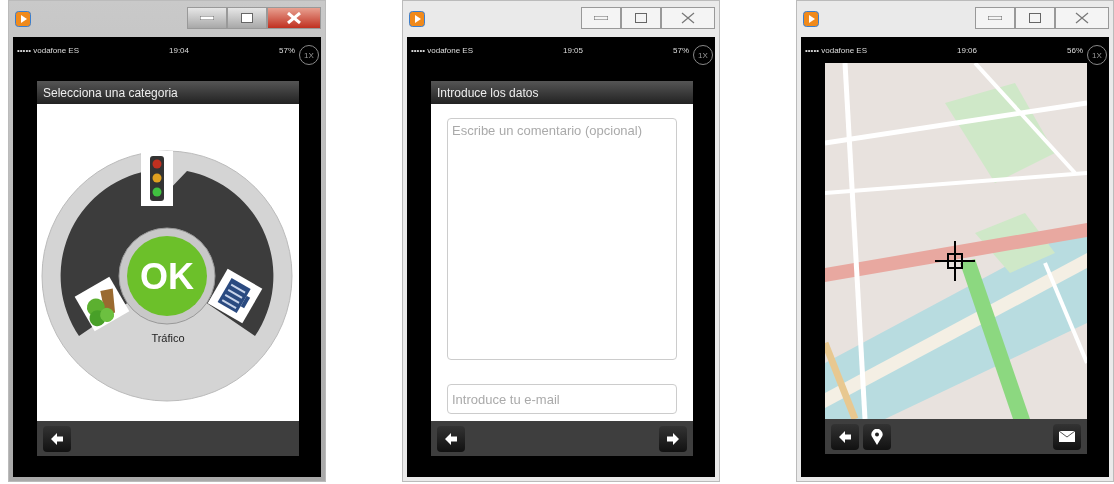 This screenshot has height=484, width=1114. Describe the element at coordinates (955, 261) in the screenshot. I see `crosshair-icon` at that location.